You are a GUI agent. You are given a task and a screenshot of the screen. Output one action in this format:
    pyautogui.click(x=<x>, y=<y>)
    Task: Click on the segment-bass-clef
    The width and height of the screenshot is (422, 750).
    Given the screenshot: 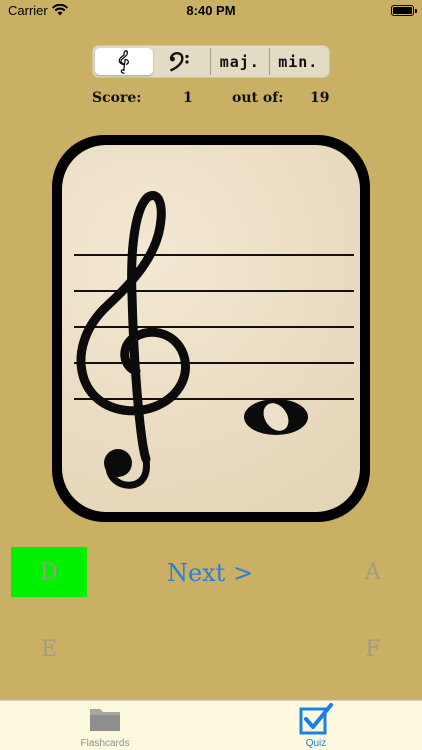 What is the action you would take?
    pyautogui.click(x=182, y=61)
    